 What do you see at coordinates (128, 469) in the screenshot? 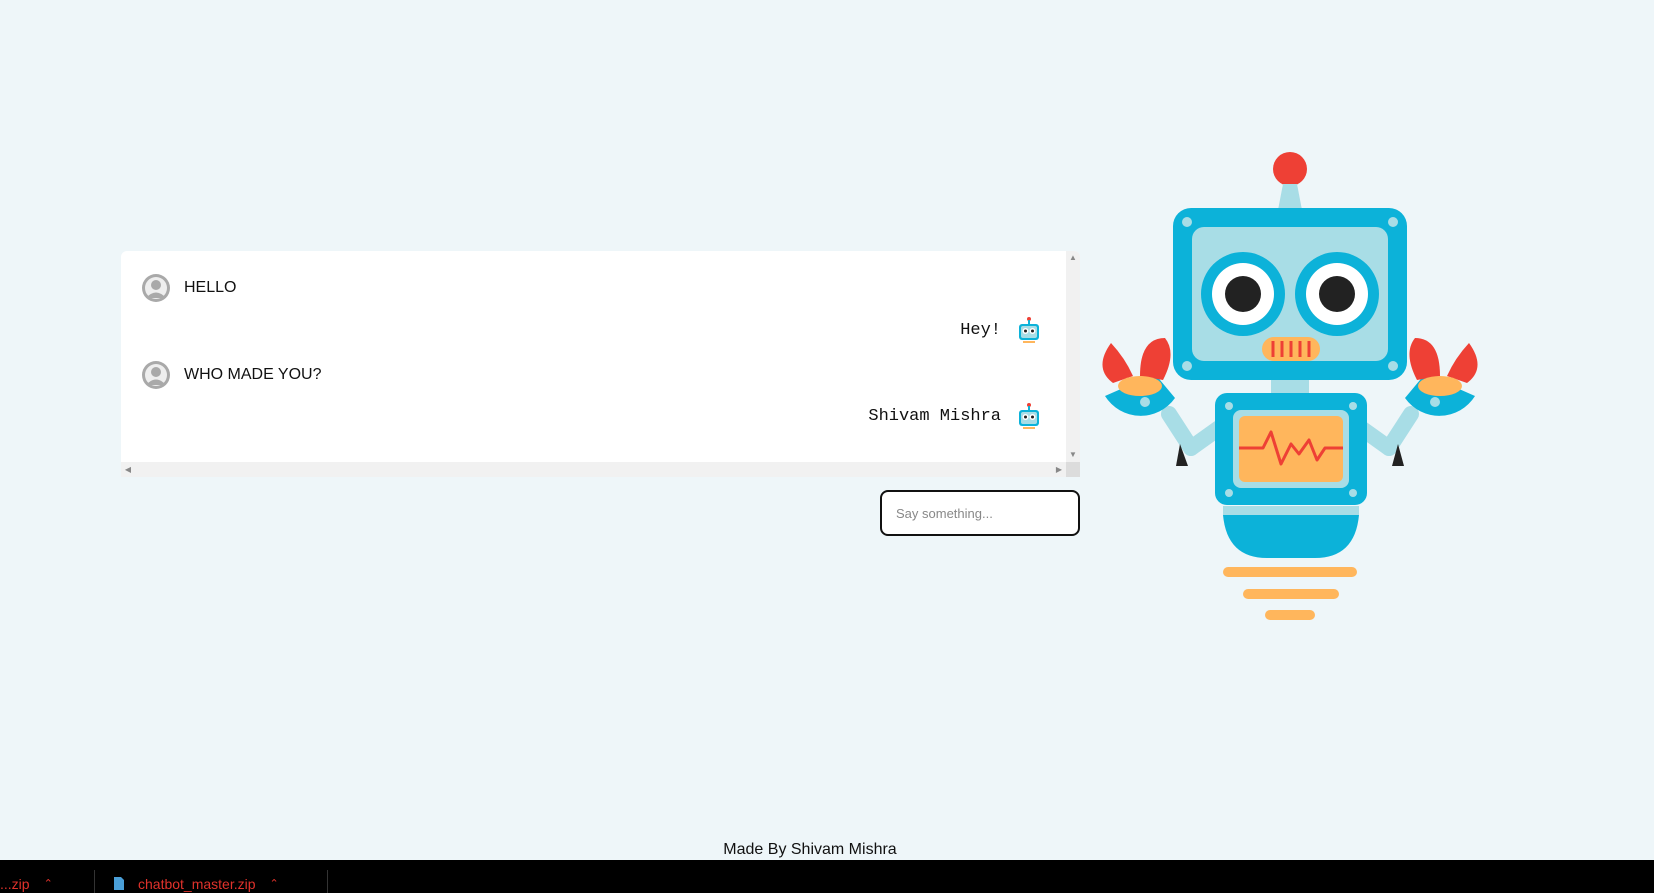
I see `scroll-left-arrow-icon: ◀` at bounding box center [128, 469].